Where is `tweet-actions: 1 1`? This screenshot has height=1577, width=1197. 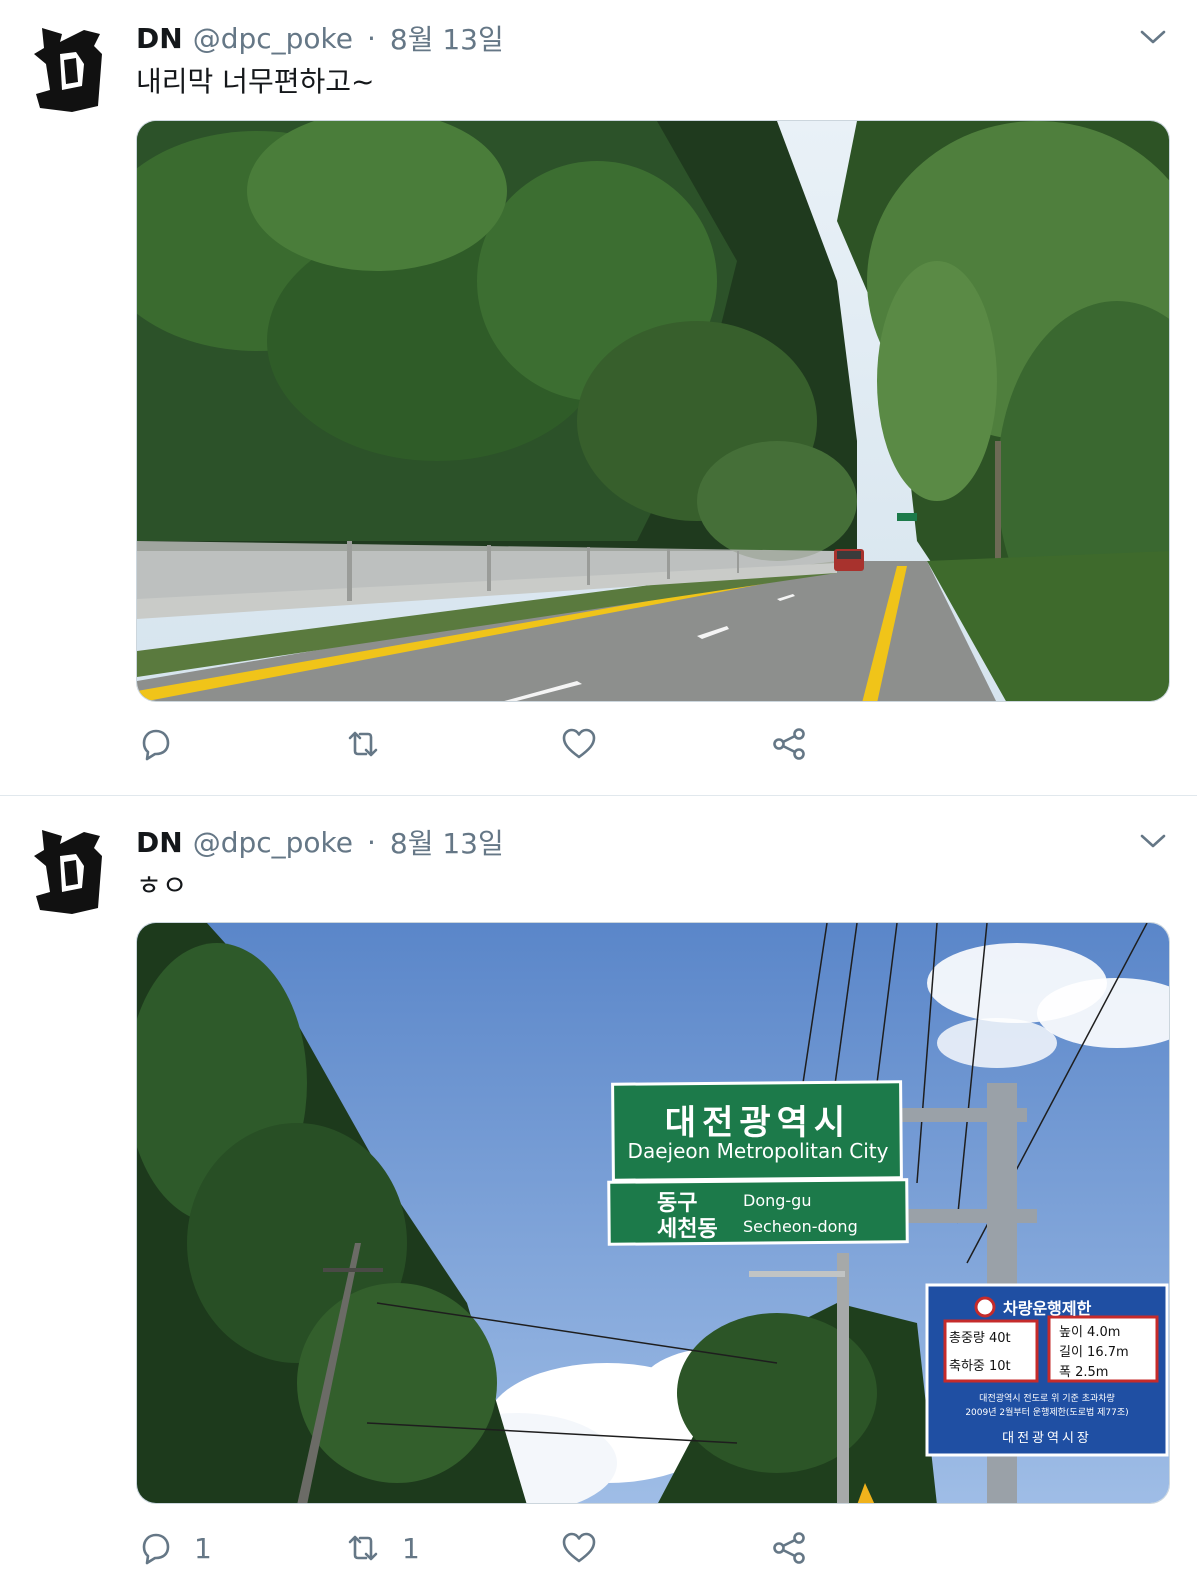 tweet-actions: 1 1 is located at coordinates (486, 1548).